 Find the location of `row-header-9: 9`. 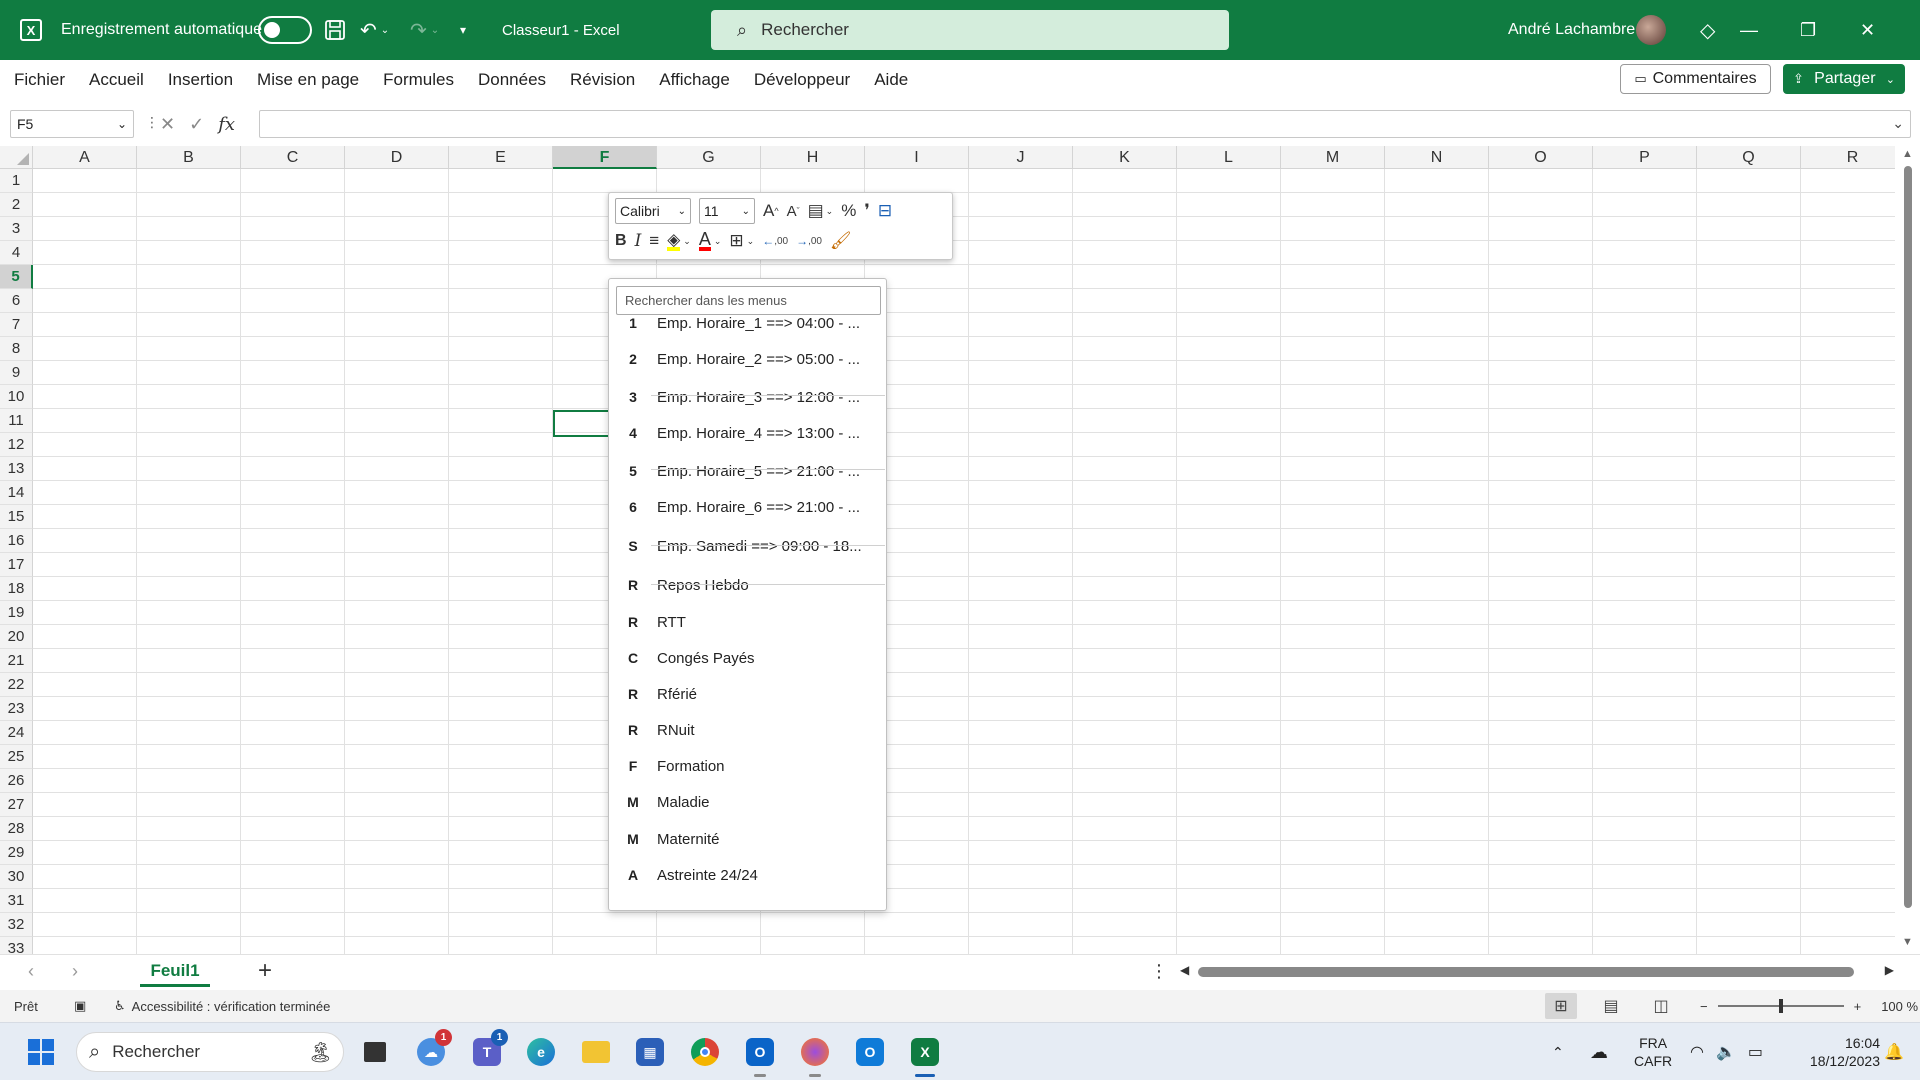

row-header-9: 9 is located at coordinates (16, 373).